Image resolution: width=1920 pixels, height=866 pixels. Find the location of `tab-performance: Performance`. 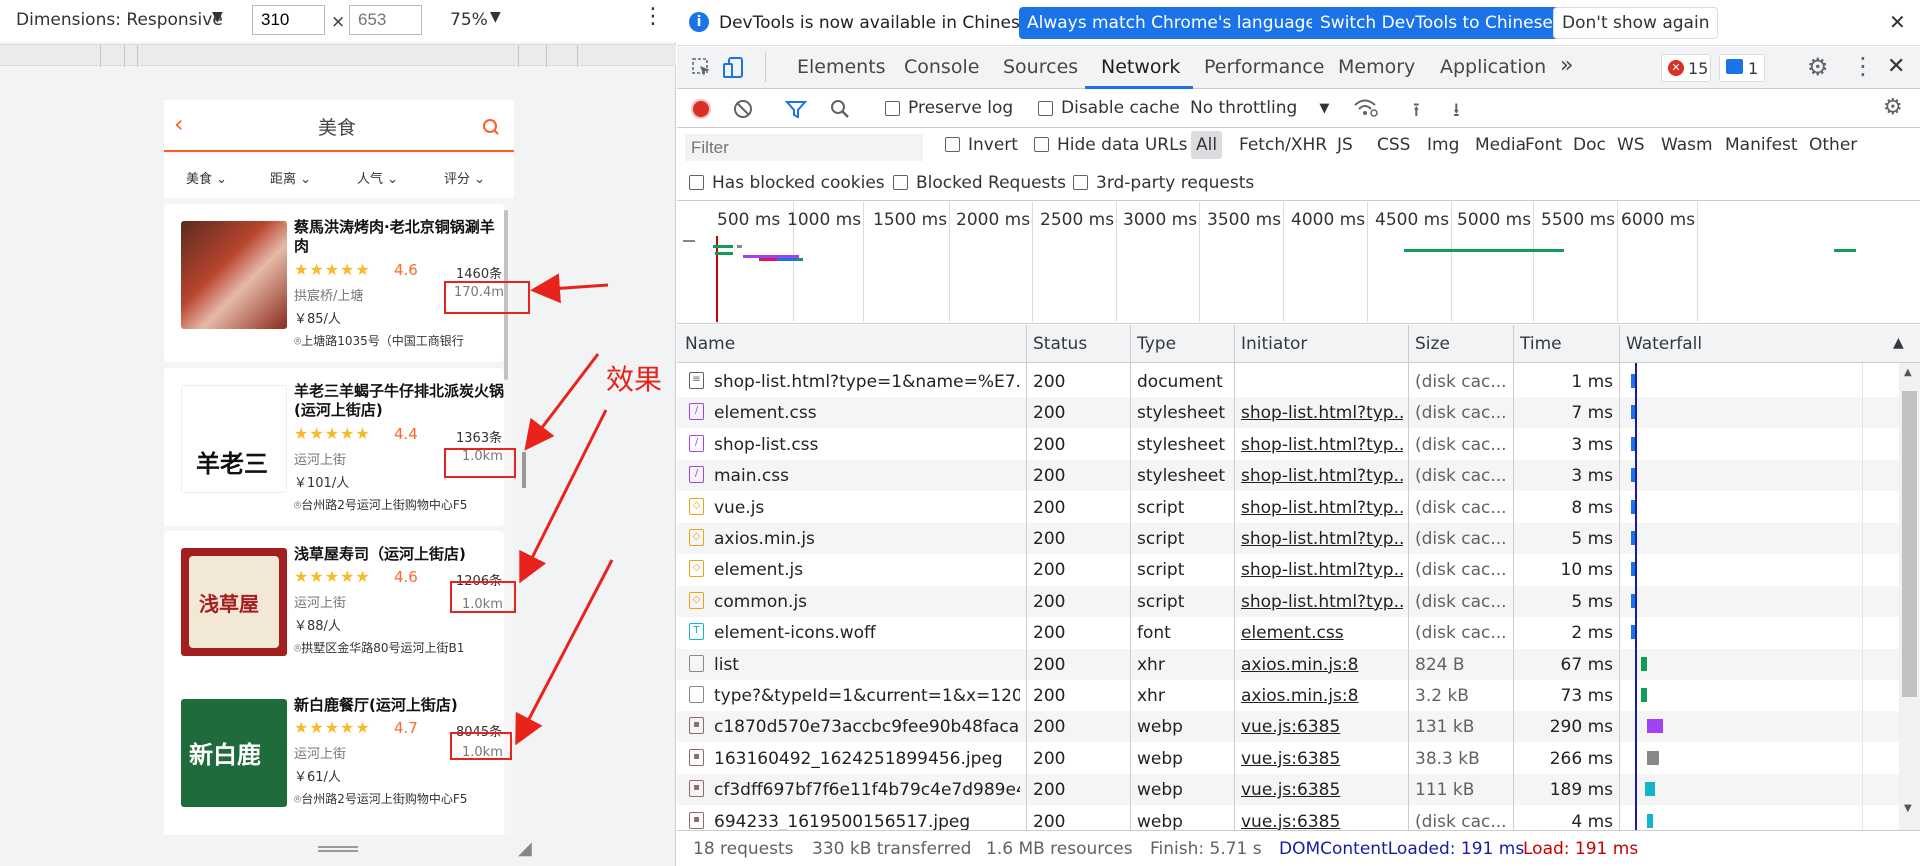

tab-performance: Performance is located at coordinates (1264, 67).